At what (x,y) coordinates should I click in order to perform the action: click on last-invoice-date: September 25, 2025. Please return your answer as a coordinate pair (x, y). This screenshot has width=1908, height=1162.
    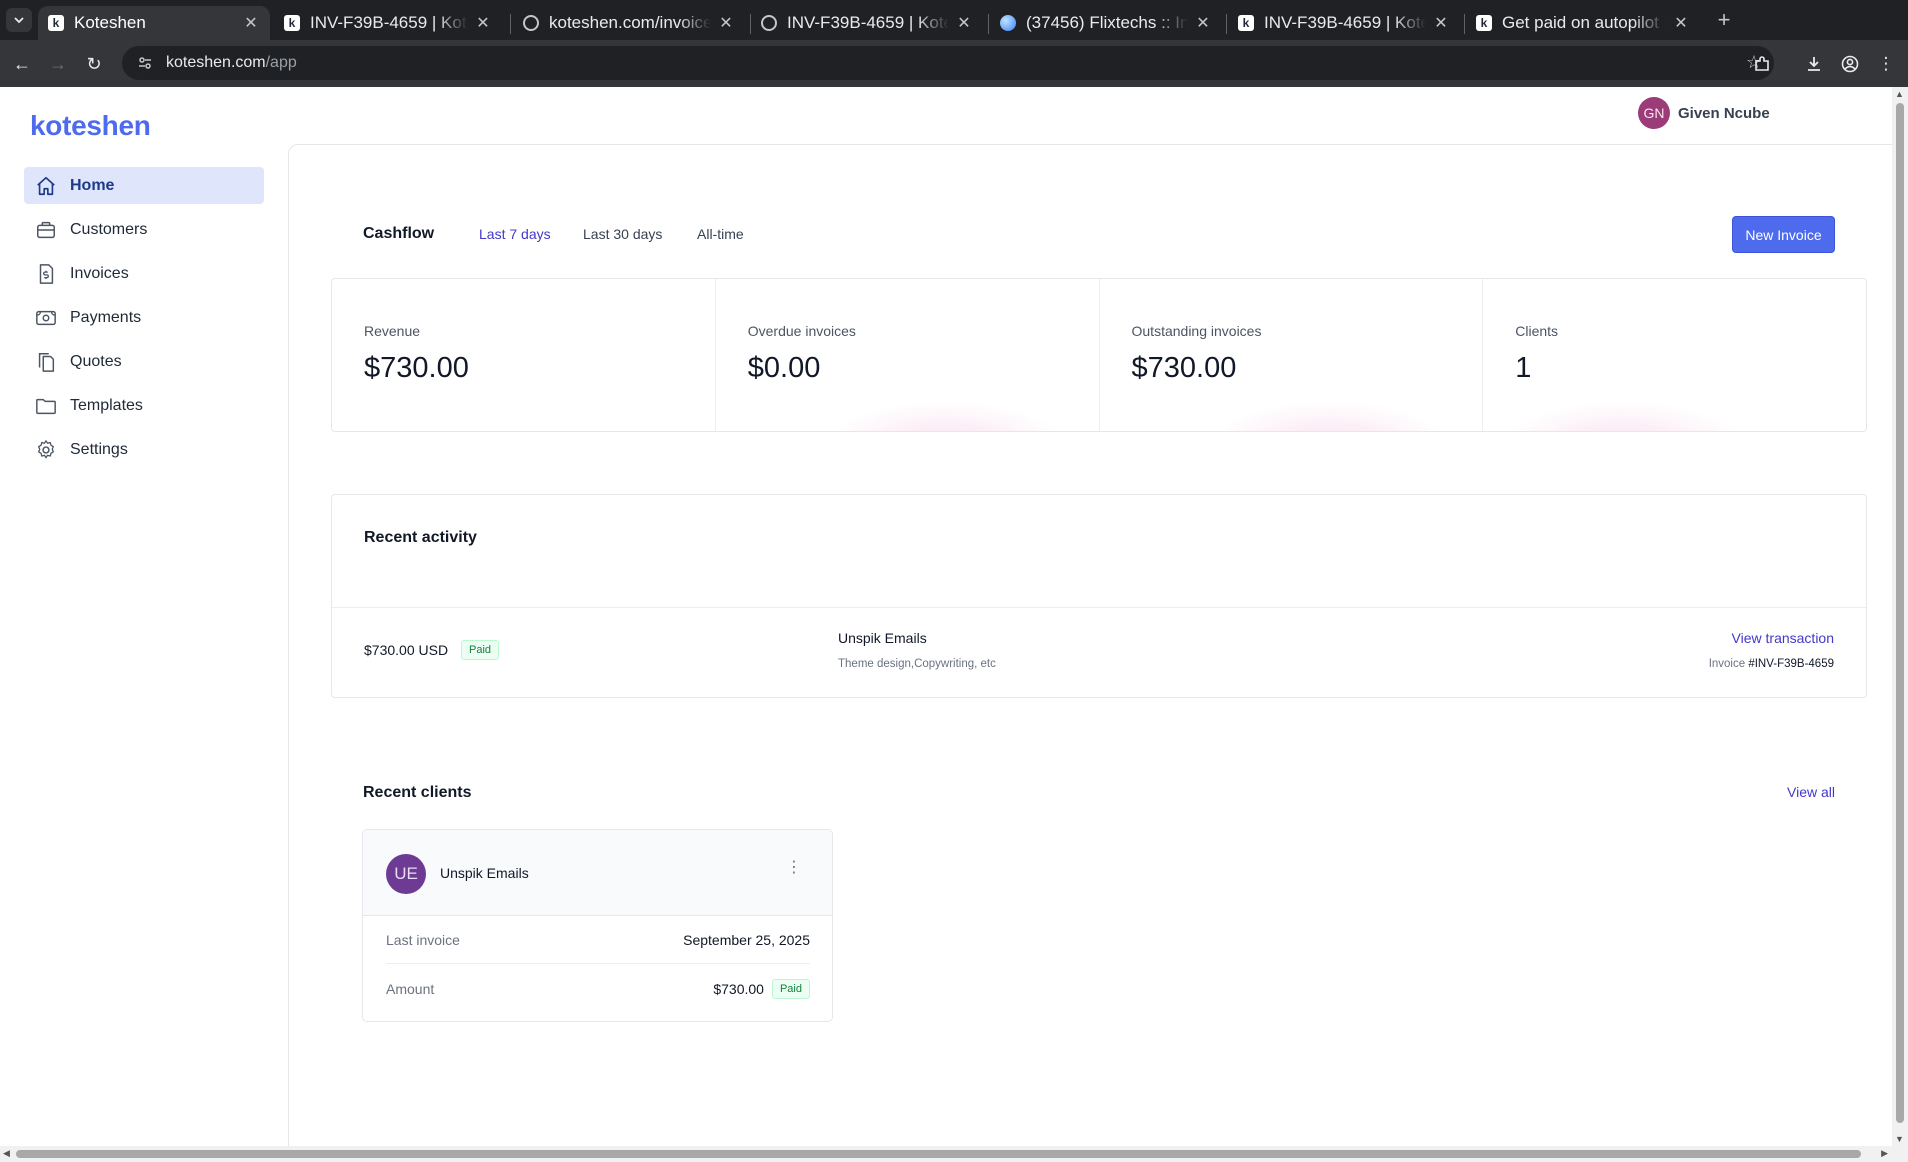
    Looking at the image, I should click on (746, 939).